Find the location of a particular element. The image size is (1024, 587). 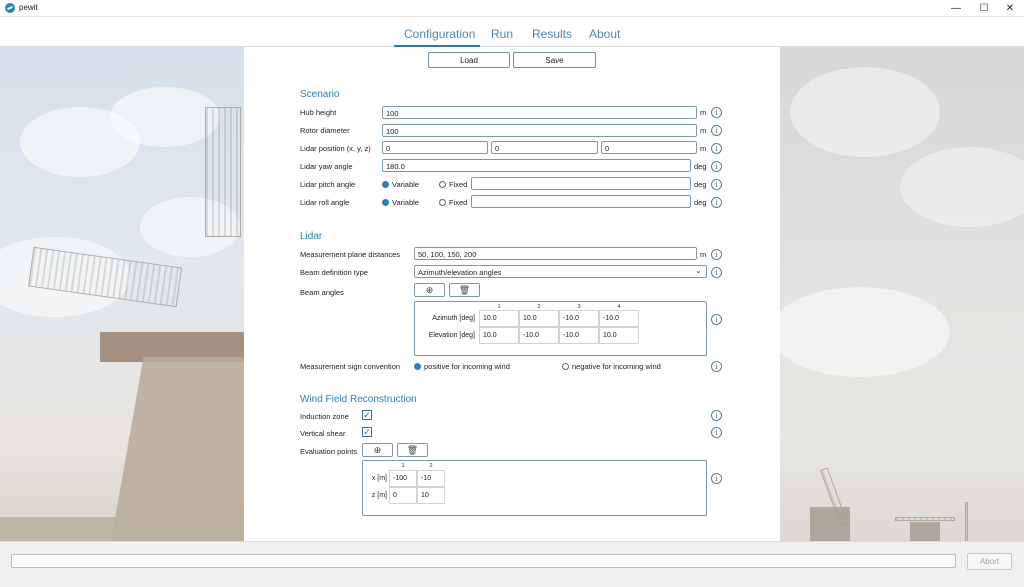

table-cell: 0 is located at coordinates (403, 495).